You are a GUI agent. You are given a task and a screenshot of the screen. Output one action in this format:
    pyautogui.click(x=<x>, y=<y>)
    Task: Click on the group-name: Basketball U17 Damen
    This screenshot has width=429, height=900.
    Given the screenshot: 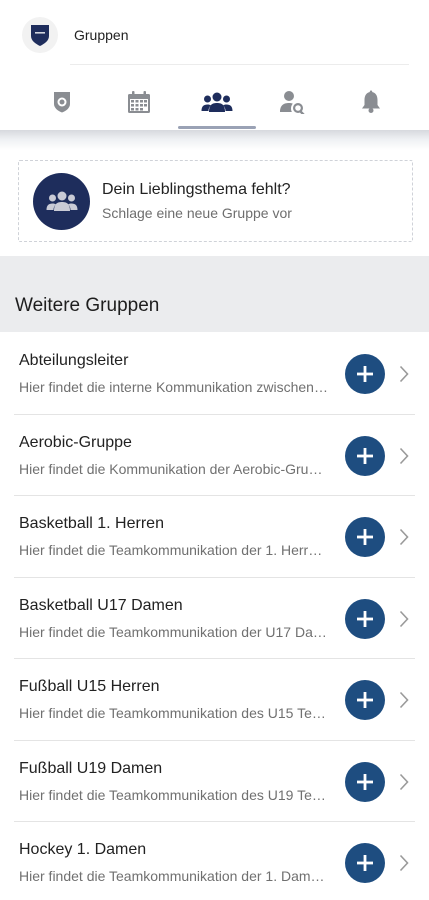 What is the action you would take?
    pyautogui.click(x=101, y=605)
    